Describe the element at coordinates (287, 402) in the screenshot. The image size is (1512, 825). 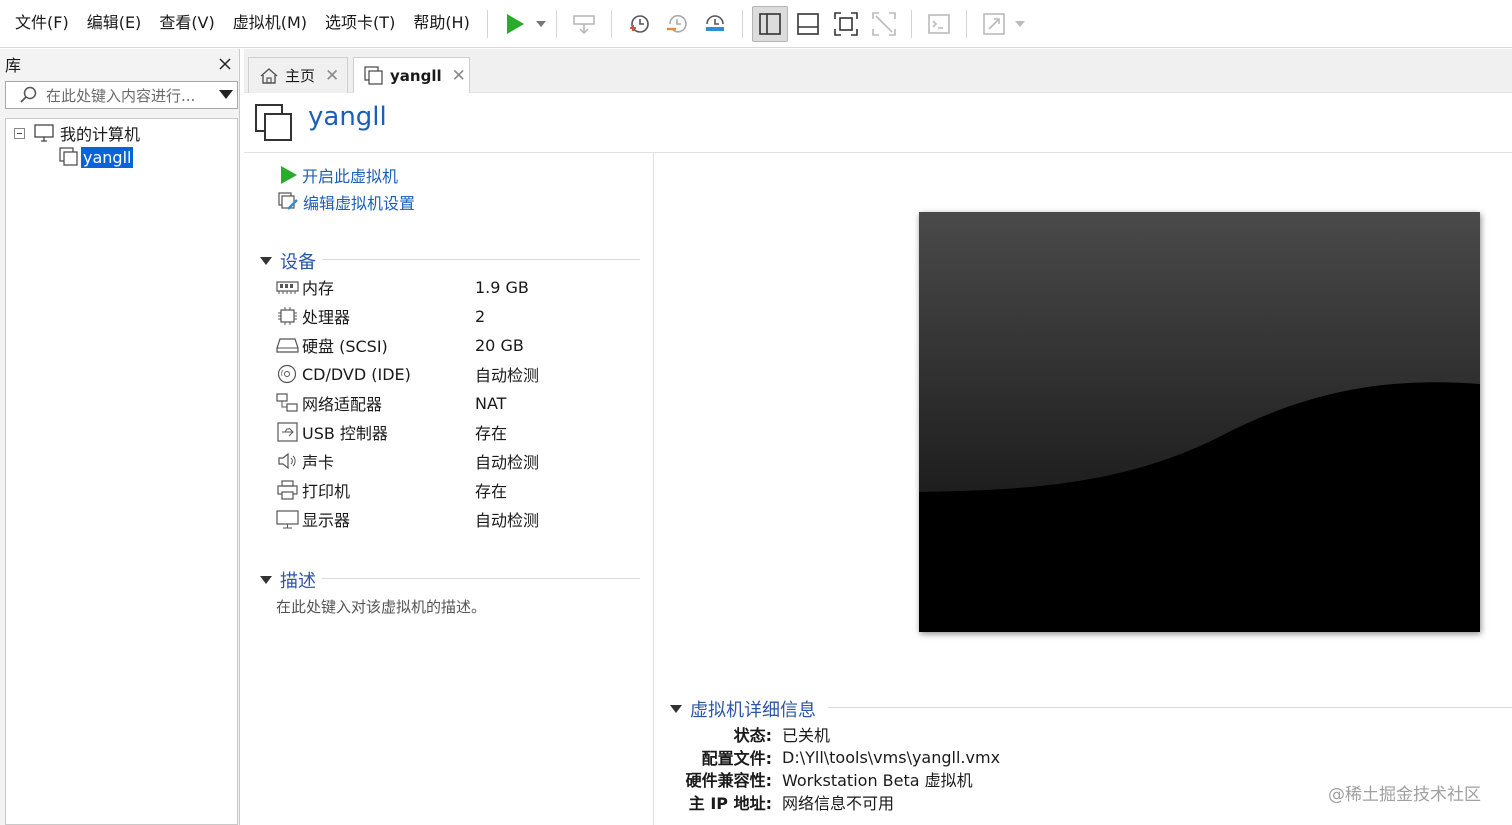
I see `network-adapter-icon` at that location.